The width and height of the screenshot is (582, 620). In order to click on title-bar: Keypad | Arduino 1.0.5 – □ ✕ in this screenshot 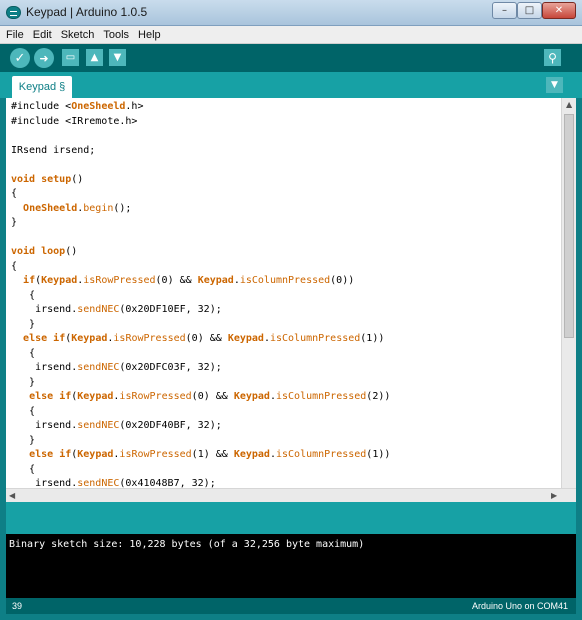, I will do `click(291, 13)`.